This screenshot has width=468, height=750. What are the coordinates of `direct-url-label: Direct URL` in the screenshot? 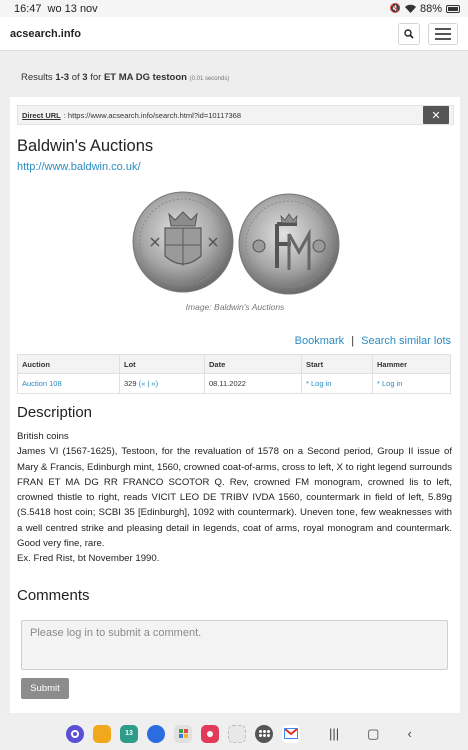 It's located at (41, 115).